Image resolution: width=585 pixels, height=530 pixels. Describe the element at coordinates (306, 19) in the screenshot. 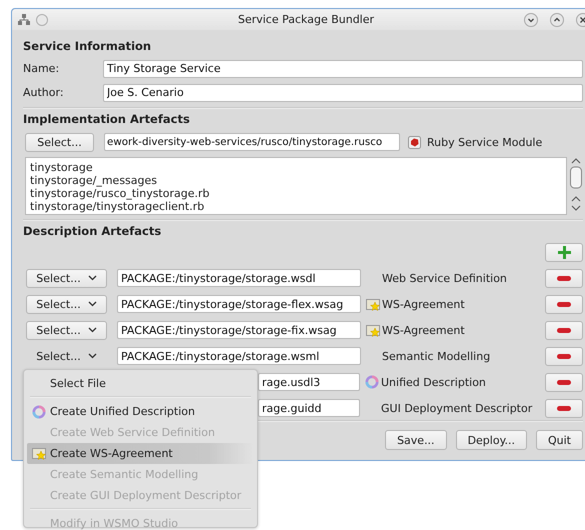

I see `window-title: Service Package Bundler` at that location.